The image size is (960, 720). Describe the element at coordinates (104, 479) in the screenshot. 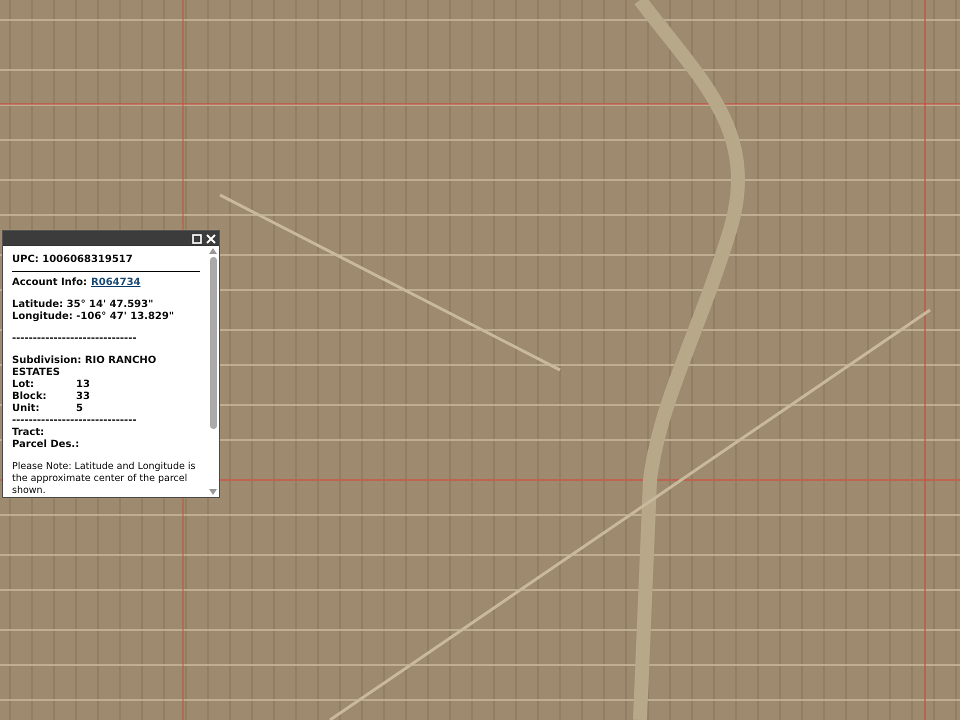

I see `note-text: Please Note: Latitude and Longitude is the approximate center of the parcel shown.` at that location.